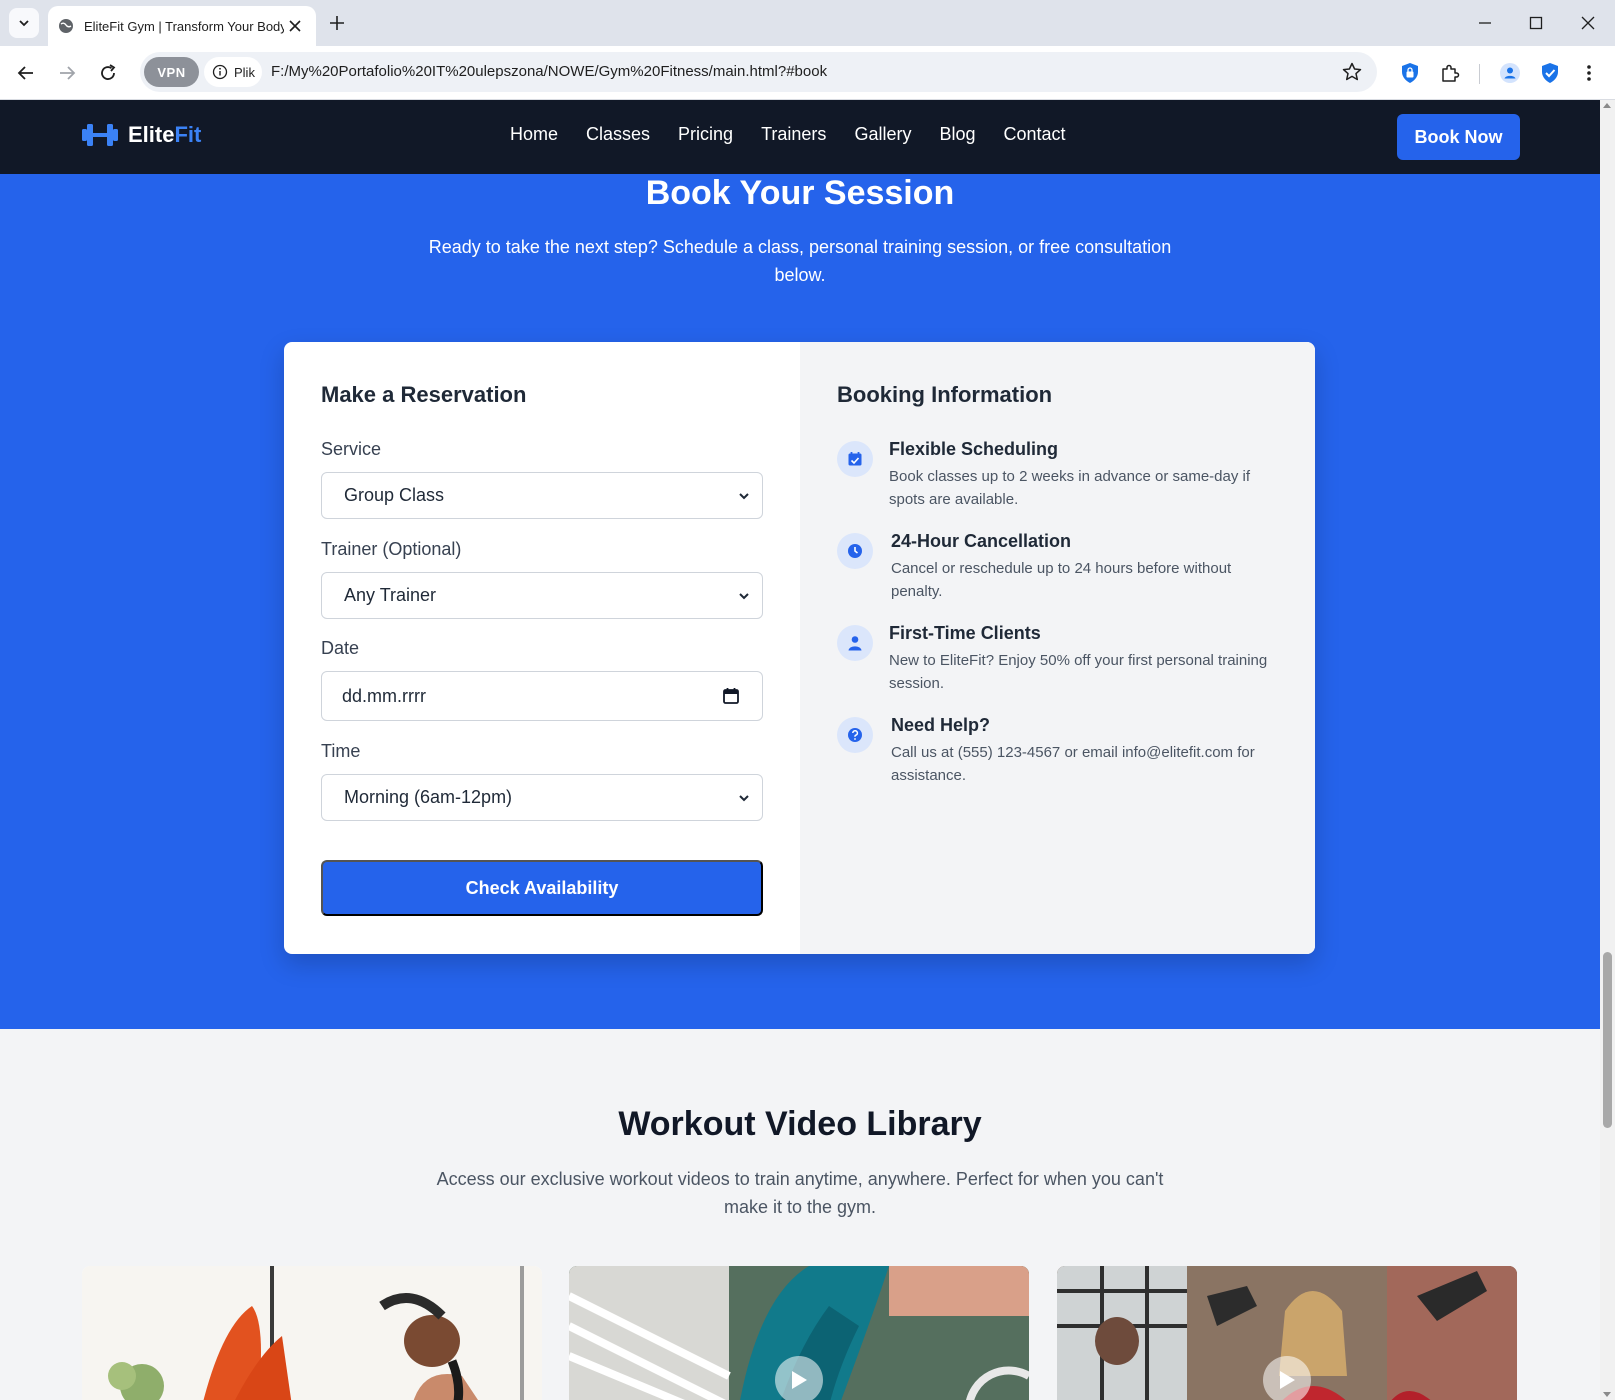 Image resolution: width=1615 pixels, height=1400 pixels. I want to click on extensions-button, so click(1450, 73).